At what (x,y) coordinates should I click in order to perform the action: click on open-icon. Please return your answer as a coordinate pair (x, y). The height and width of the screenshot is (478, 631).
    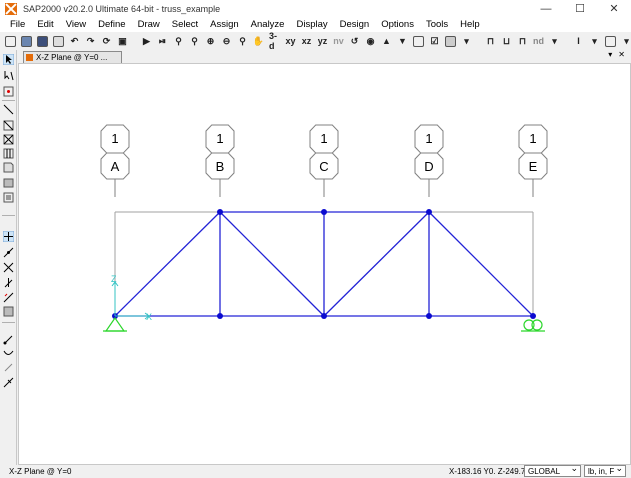
    Looking at the image, I should click on (26, 41).